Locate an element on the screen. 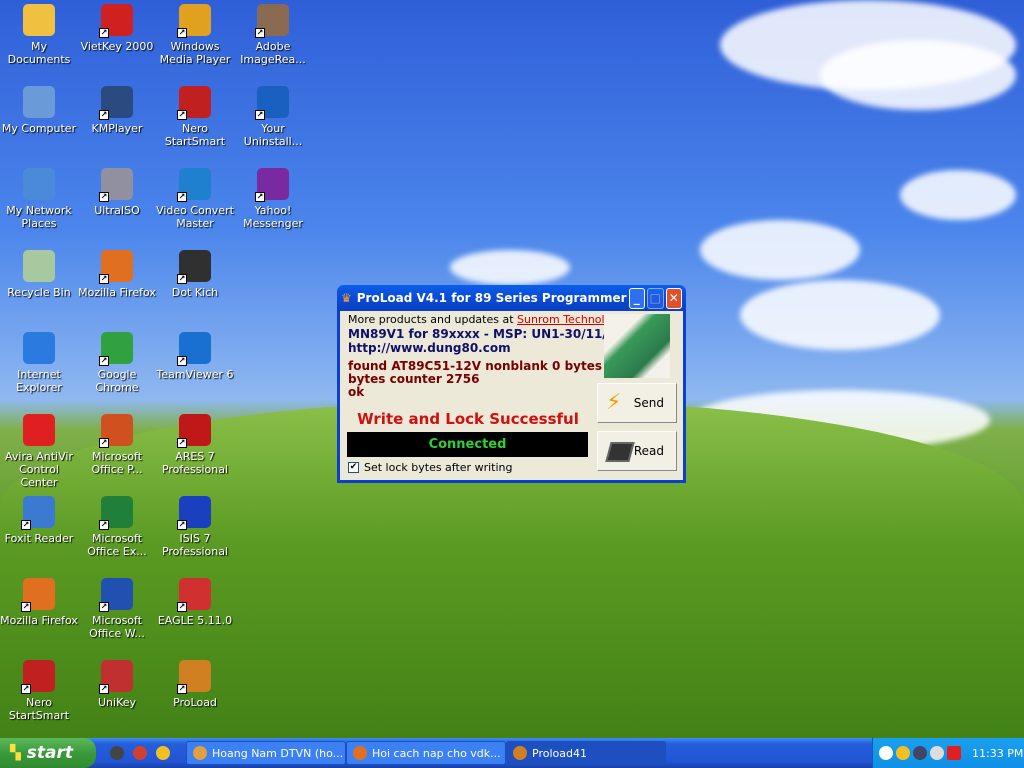 Image resolution: width=1024 pixels, height=768 pixels. read-button: Read is located at coordinates (637, 451).